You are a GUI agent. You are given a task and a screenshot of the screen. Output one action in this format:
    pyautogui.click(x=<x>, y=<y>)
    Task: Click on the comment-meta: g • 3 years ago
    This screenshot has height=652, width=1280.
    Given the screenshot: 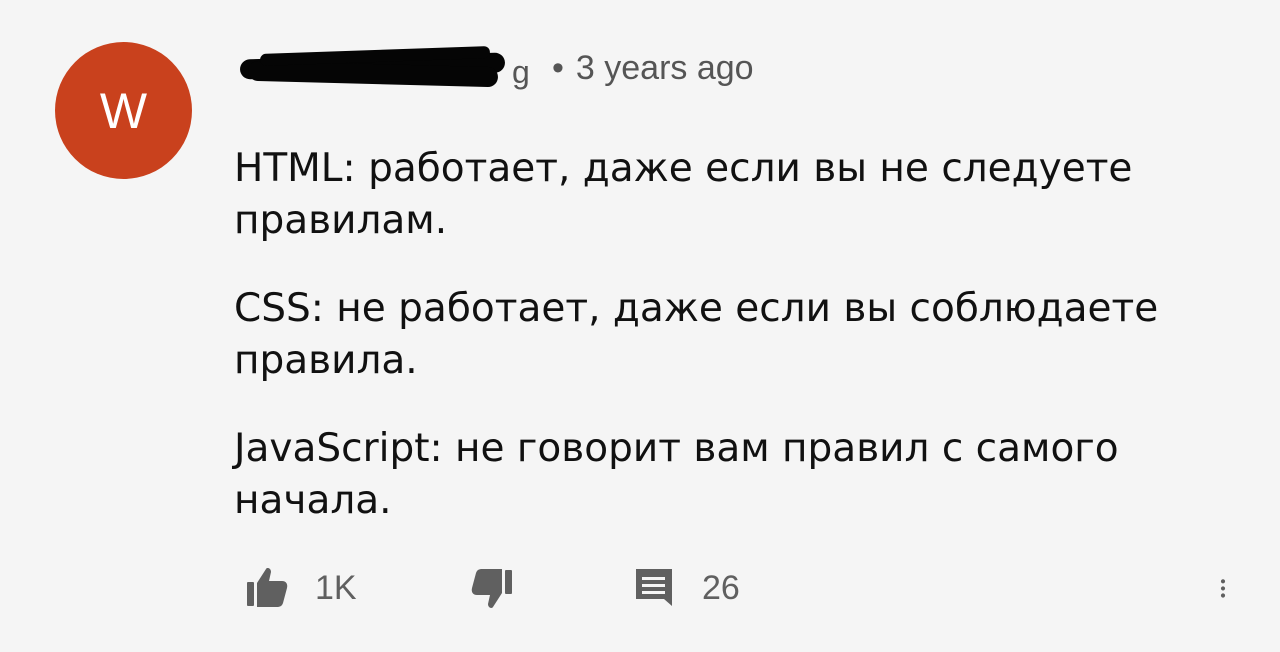 What is the action you would take?
    pyautogui.click(x=496, y=68)
    